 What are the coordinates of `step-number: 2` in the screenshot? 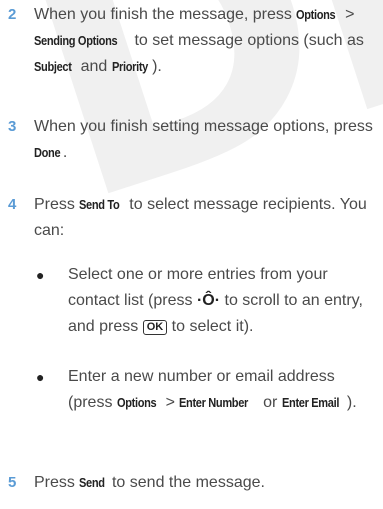 It's located at (12, 14).